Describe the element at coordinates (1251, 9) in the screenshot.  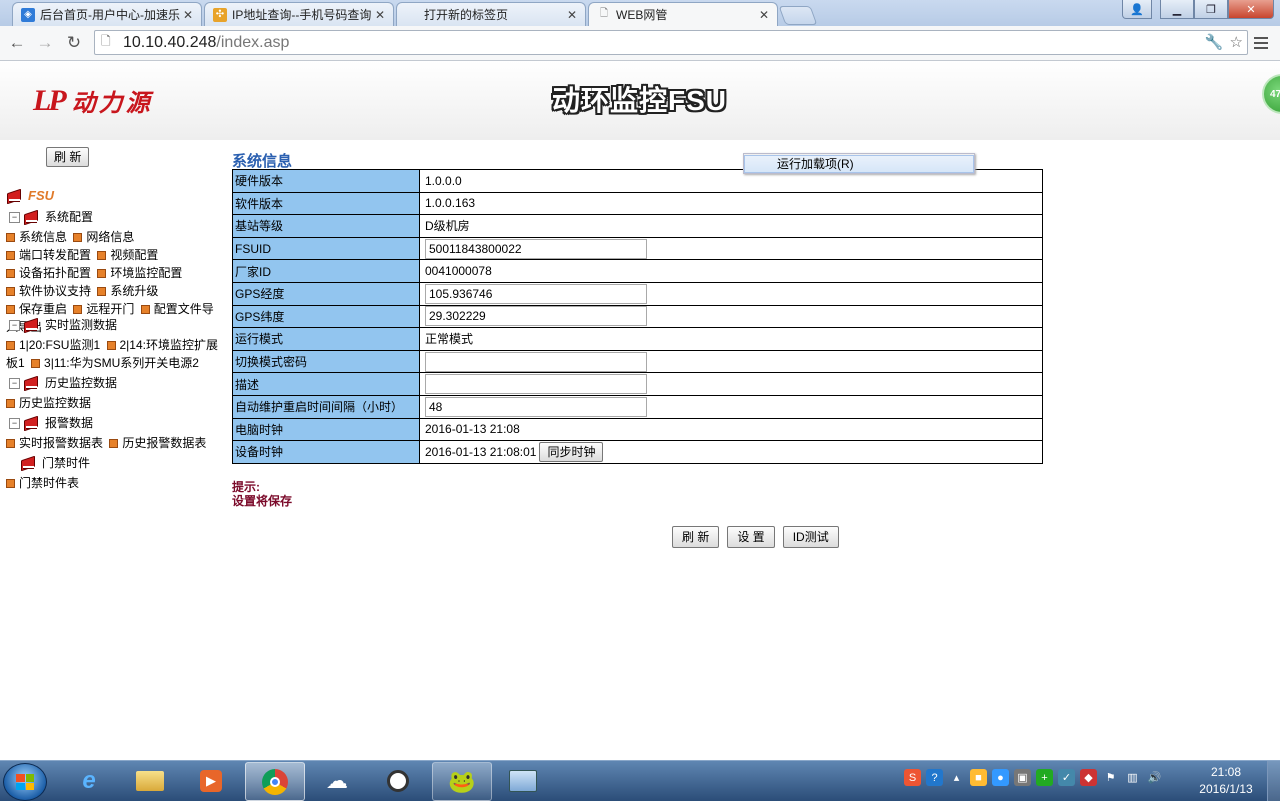
I see `close-window-button: ✕` at that location.